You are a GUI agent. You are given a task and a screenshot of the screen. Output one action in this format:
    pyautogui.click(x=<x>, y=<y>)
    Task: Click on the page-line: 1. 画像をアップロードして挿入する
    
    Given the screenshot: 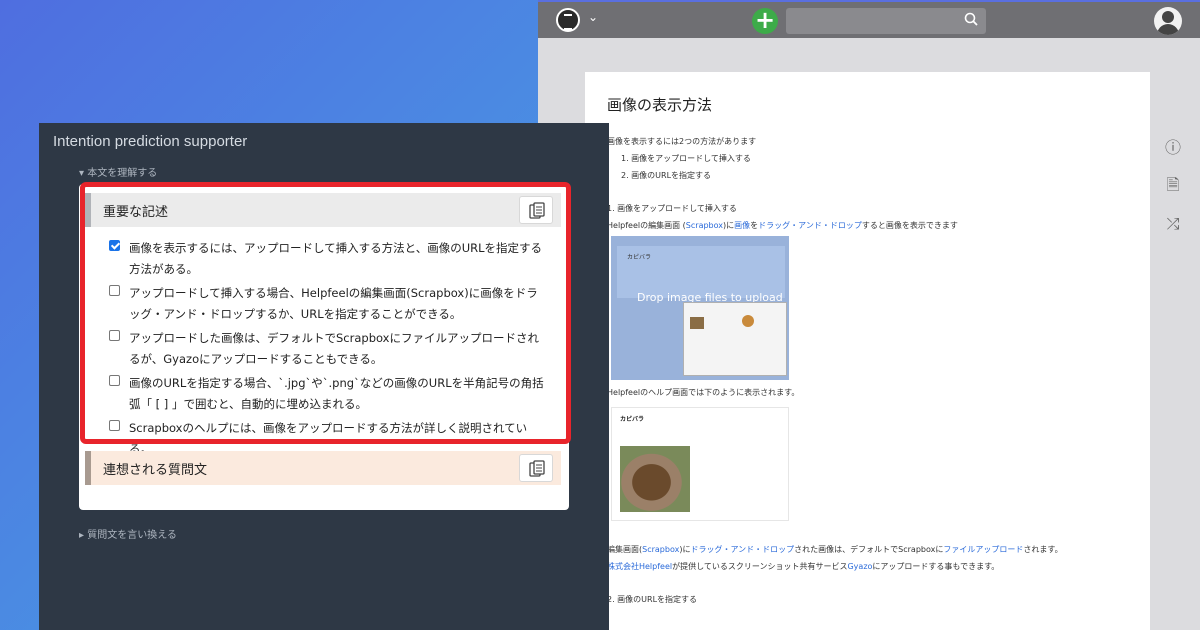 What is the action you would take?
    pyautogui.click(x=686, y=158)
    